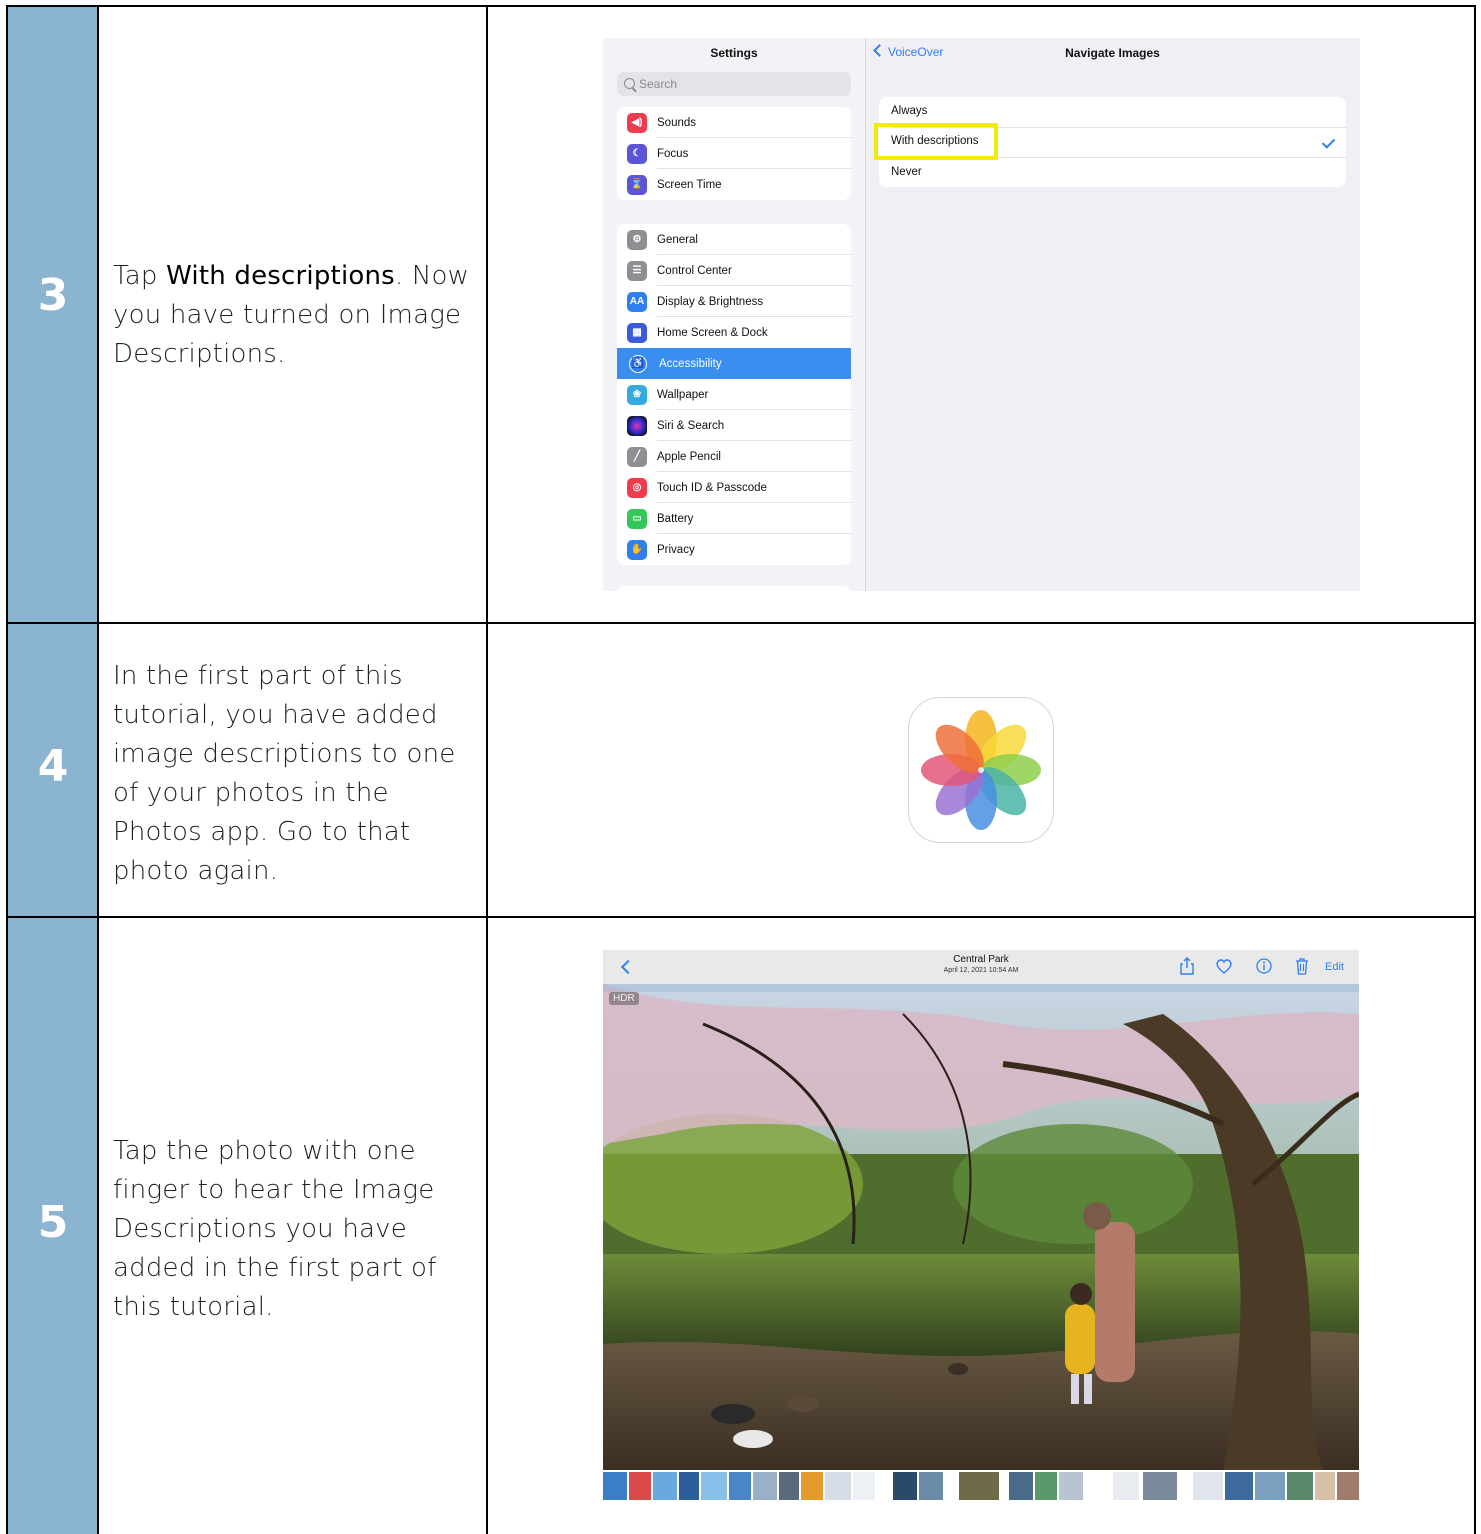  I want to click on settings-item-label: Siri & Search, so click(691, 425).